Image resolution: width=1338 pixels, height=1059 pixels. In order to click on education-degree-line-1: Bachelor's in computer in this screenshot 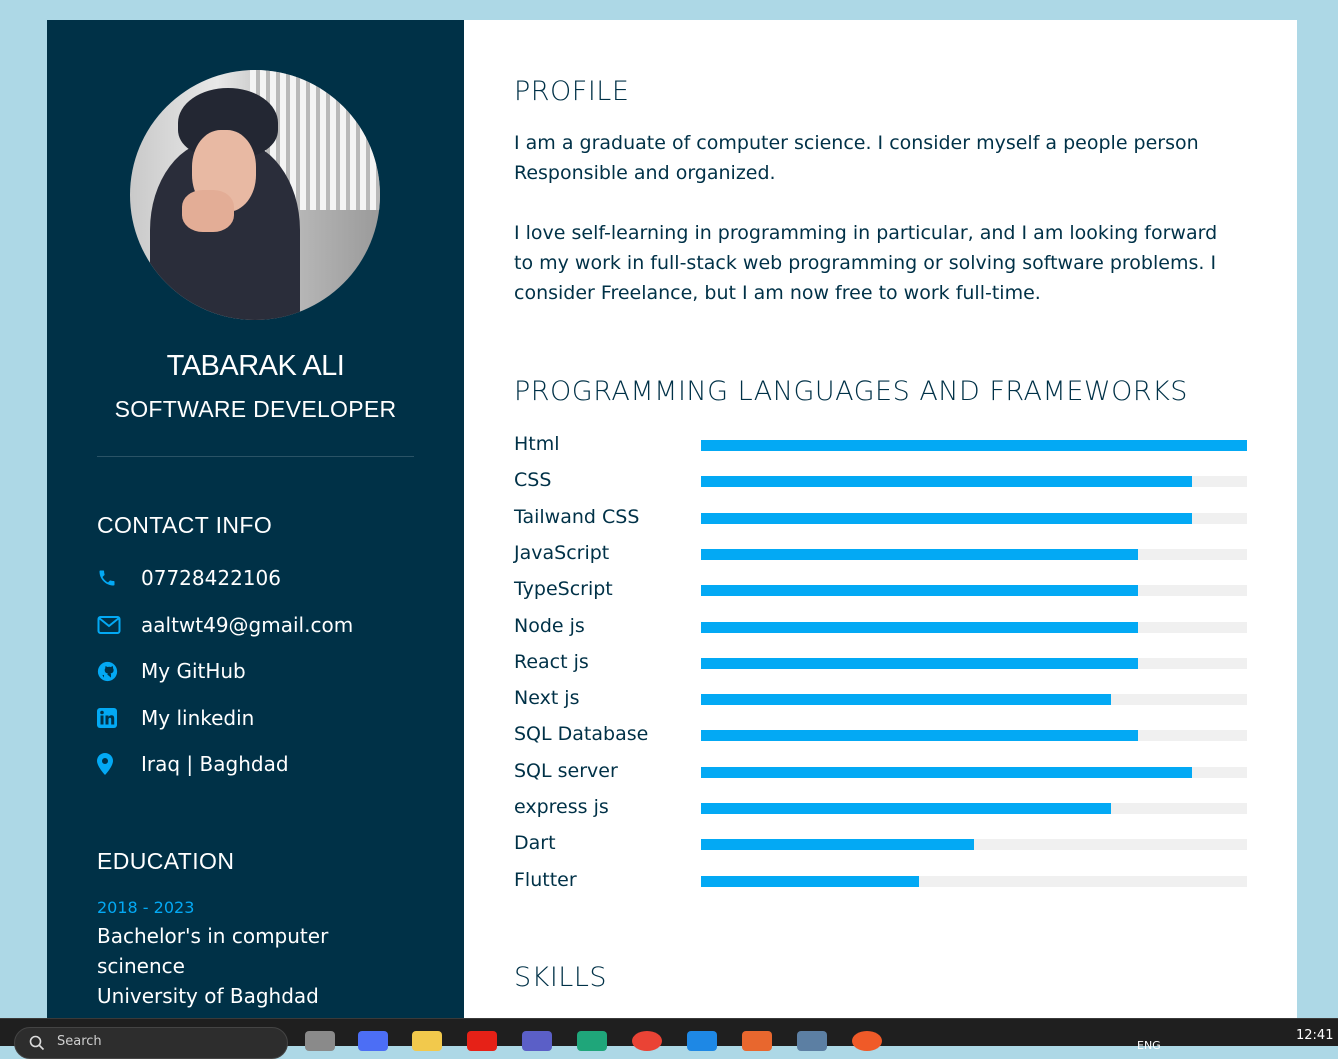, I will do `click(213, 936)`.